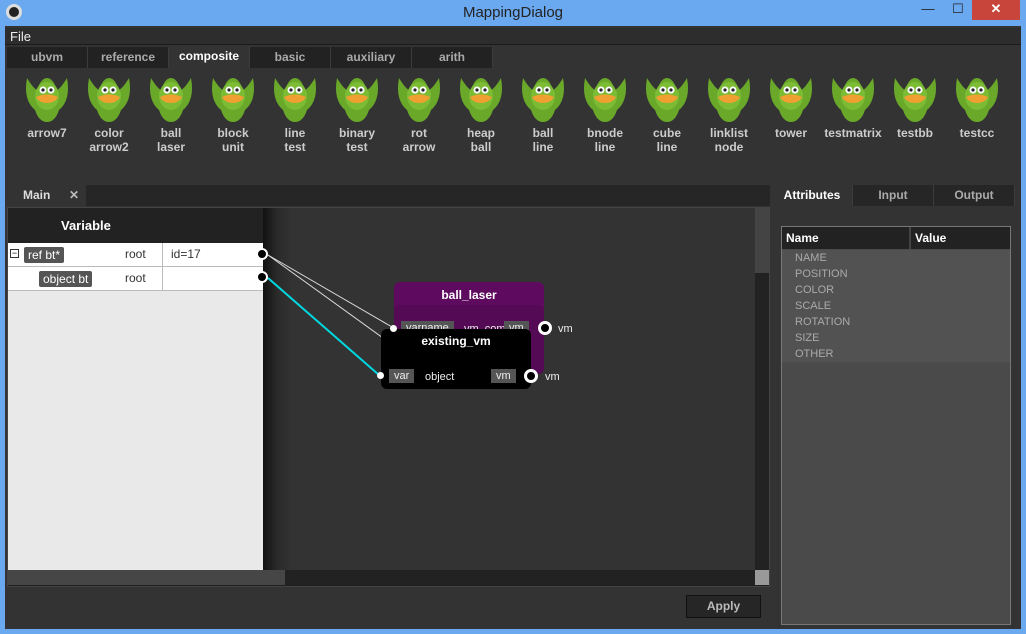 This screenshot has width=1026, height=634. What do you see at coordinates (47, 133) in the screenshot?
I see `palette-item-label: arrow7` at bounding box center [47, 133].